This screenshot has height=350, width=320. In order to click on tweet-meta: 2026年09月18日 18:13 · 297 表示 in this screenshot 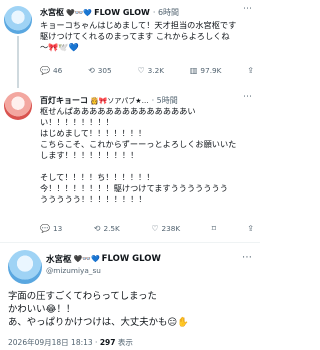, I will do `click(70, 342)`.